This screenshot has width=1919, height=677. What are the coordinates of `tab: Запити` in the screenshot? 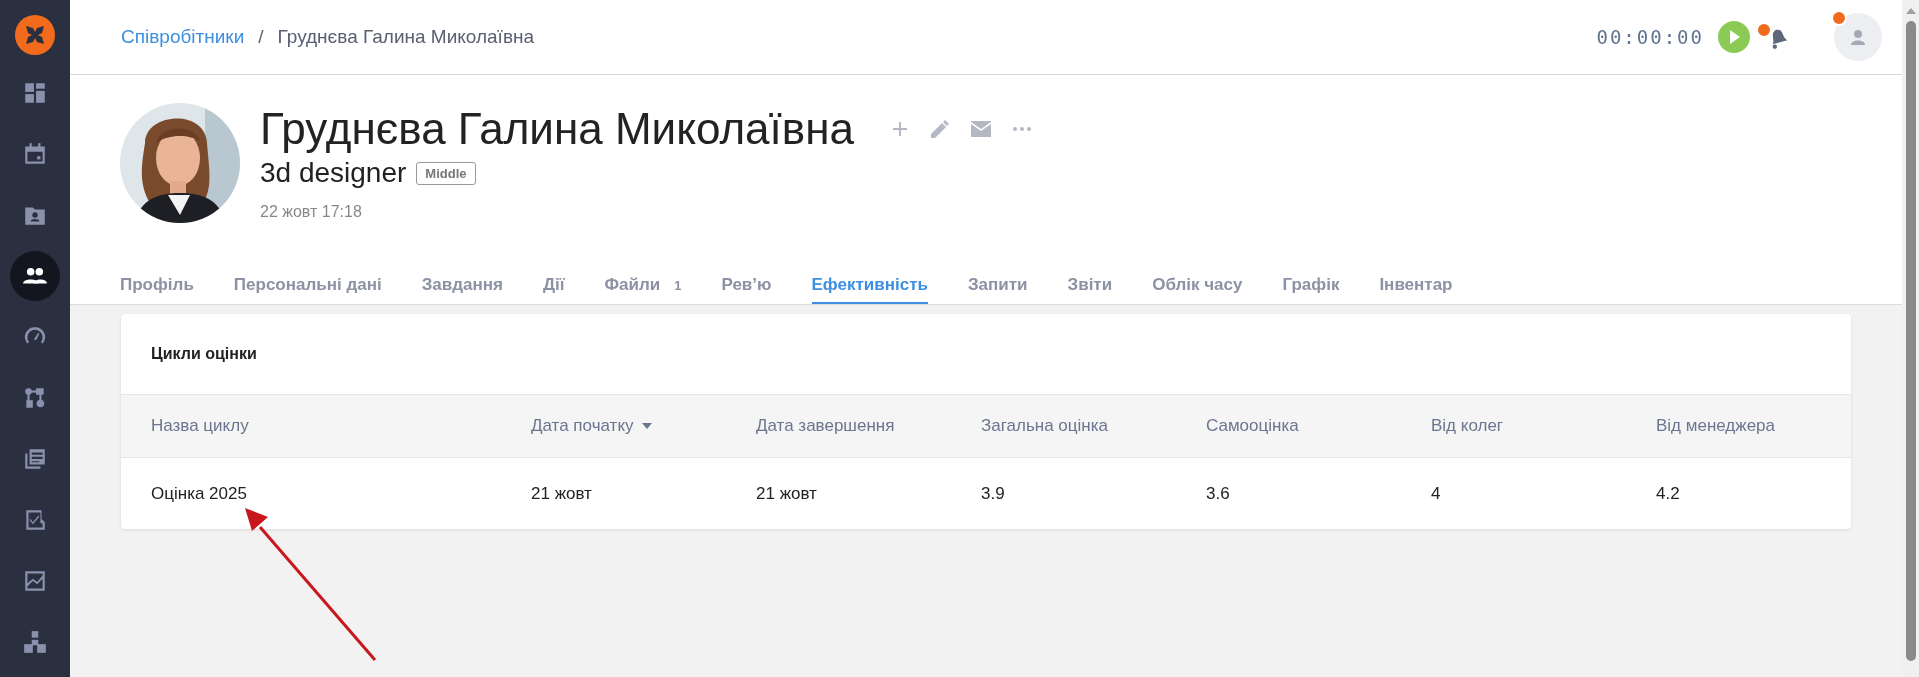 It's located at (997, 289).